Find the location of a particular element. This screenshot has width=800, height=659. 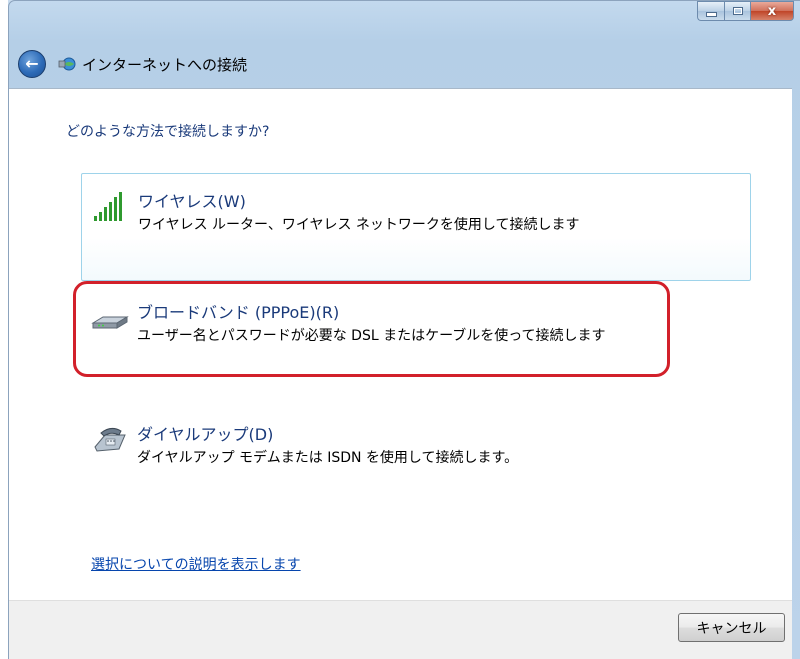

close-icon: x is located at coordinates (772, 11).